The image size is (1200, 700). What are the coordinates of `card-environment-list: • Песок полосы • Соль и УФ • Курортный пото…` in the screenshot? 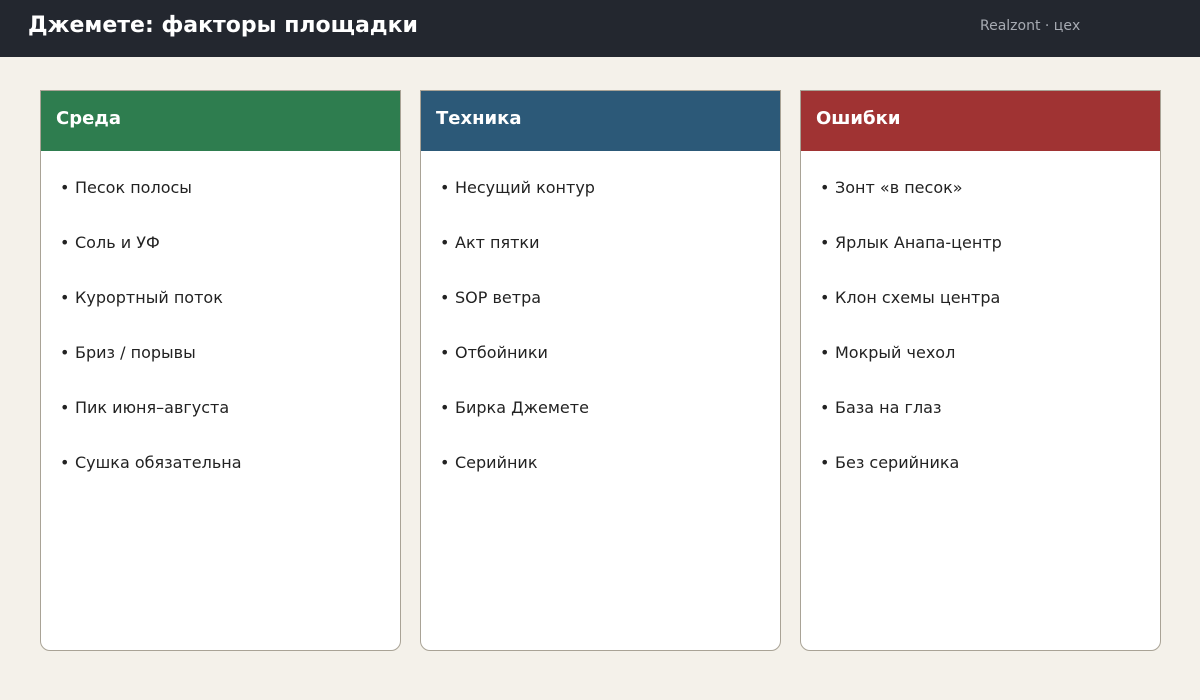 It's located at (151, 343).